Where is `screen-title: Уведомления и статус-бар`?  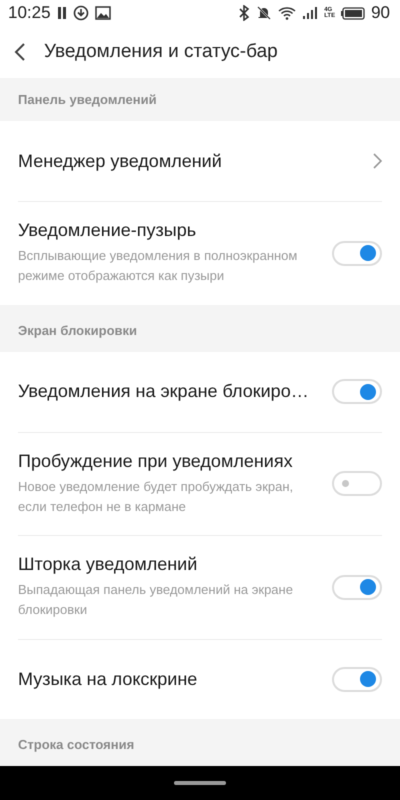 screen-title: Уведомления и статус-бар is located at coordinates (161, 52).